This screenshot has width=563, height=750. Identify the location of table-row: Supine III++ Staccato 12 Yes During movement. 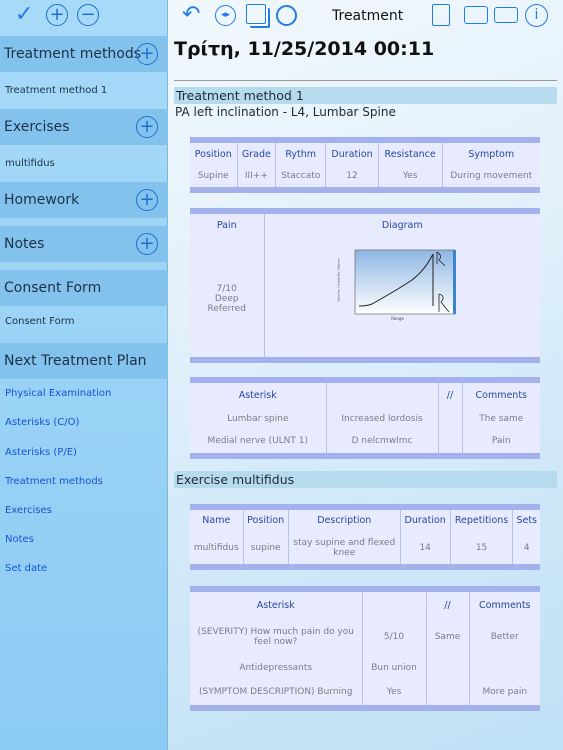
(365, 177).